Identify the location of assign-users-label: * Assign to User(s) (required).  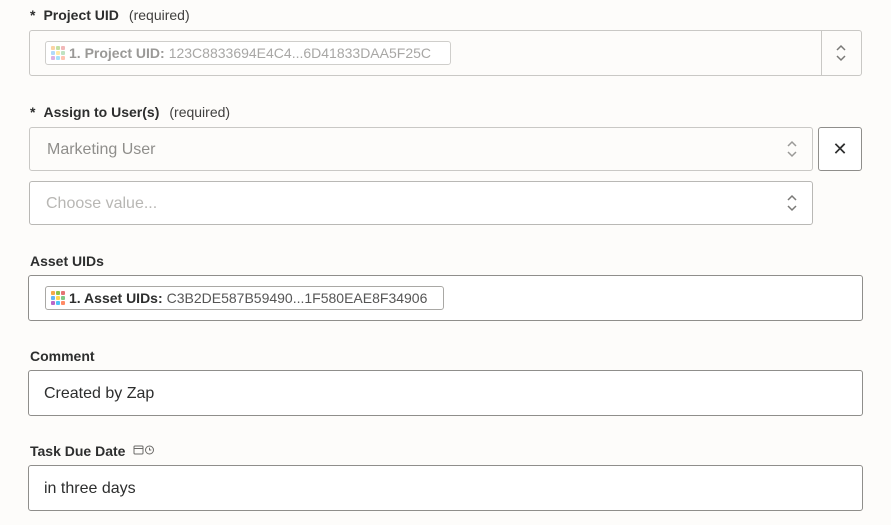
(130, 112).